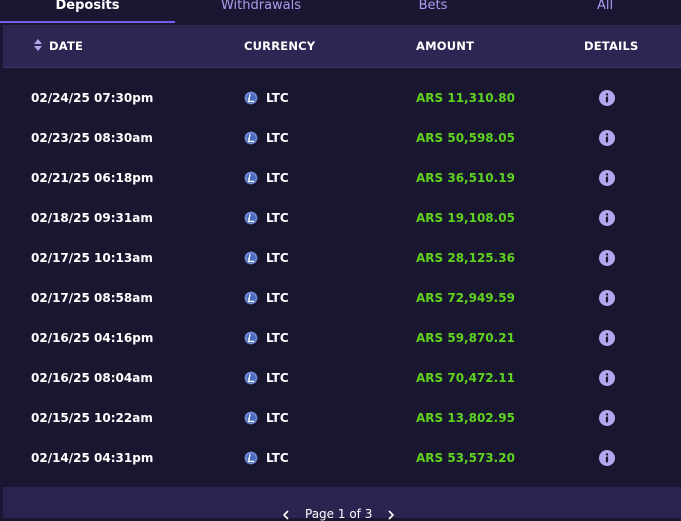 Image resolution: width=681 pixels, height=521 pixels. I want to click on tab-withdrawals: Withdrawals, so click(261, 11).